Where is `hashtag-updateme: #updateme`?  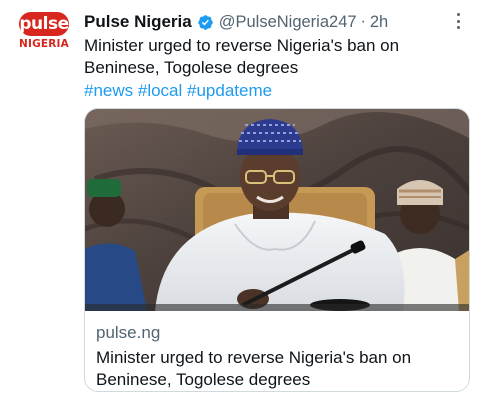 hashtag-updateme: #updateme is located at coordinates (229, 90).